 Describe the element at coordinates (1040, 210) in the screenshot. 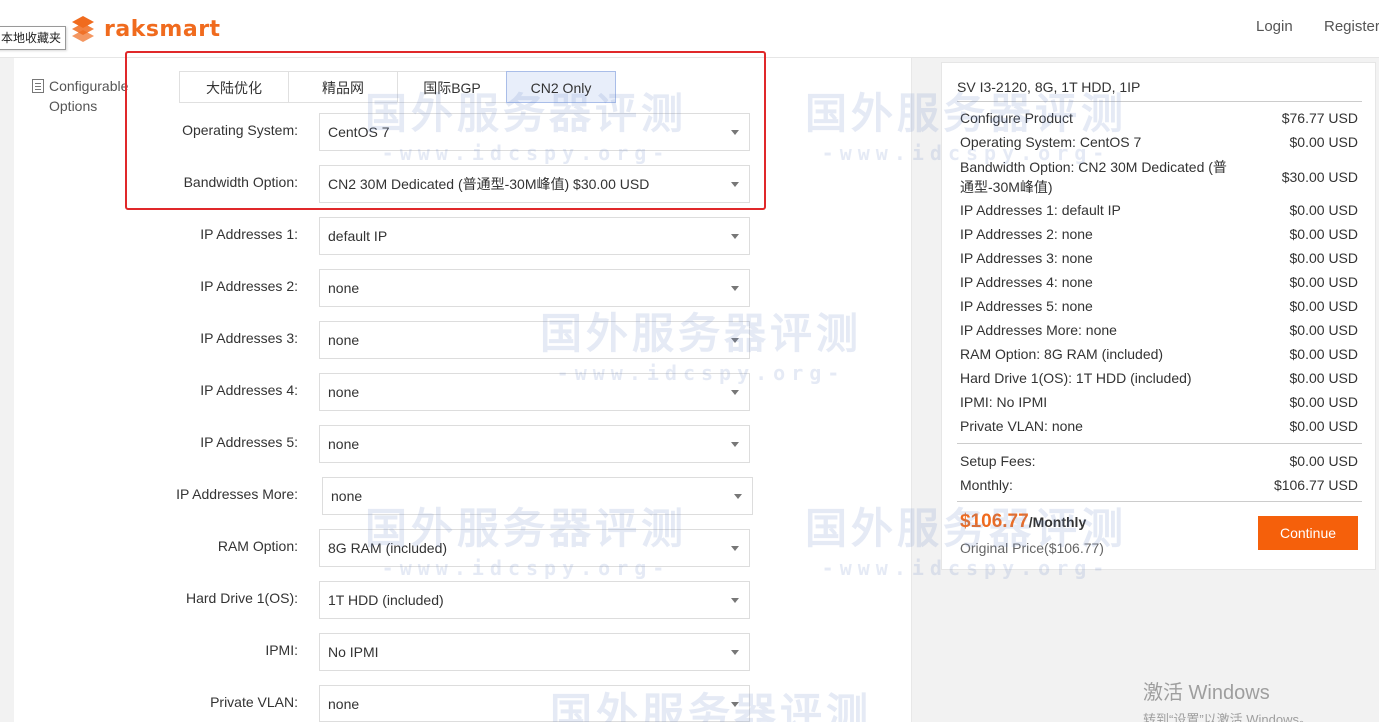

I see `item-name: IP Addresses 1: default IP` at that location.